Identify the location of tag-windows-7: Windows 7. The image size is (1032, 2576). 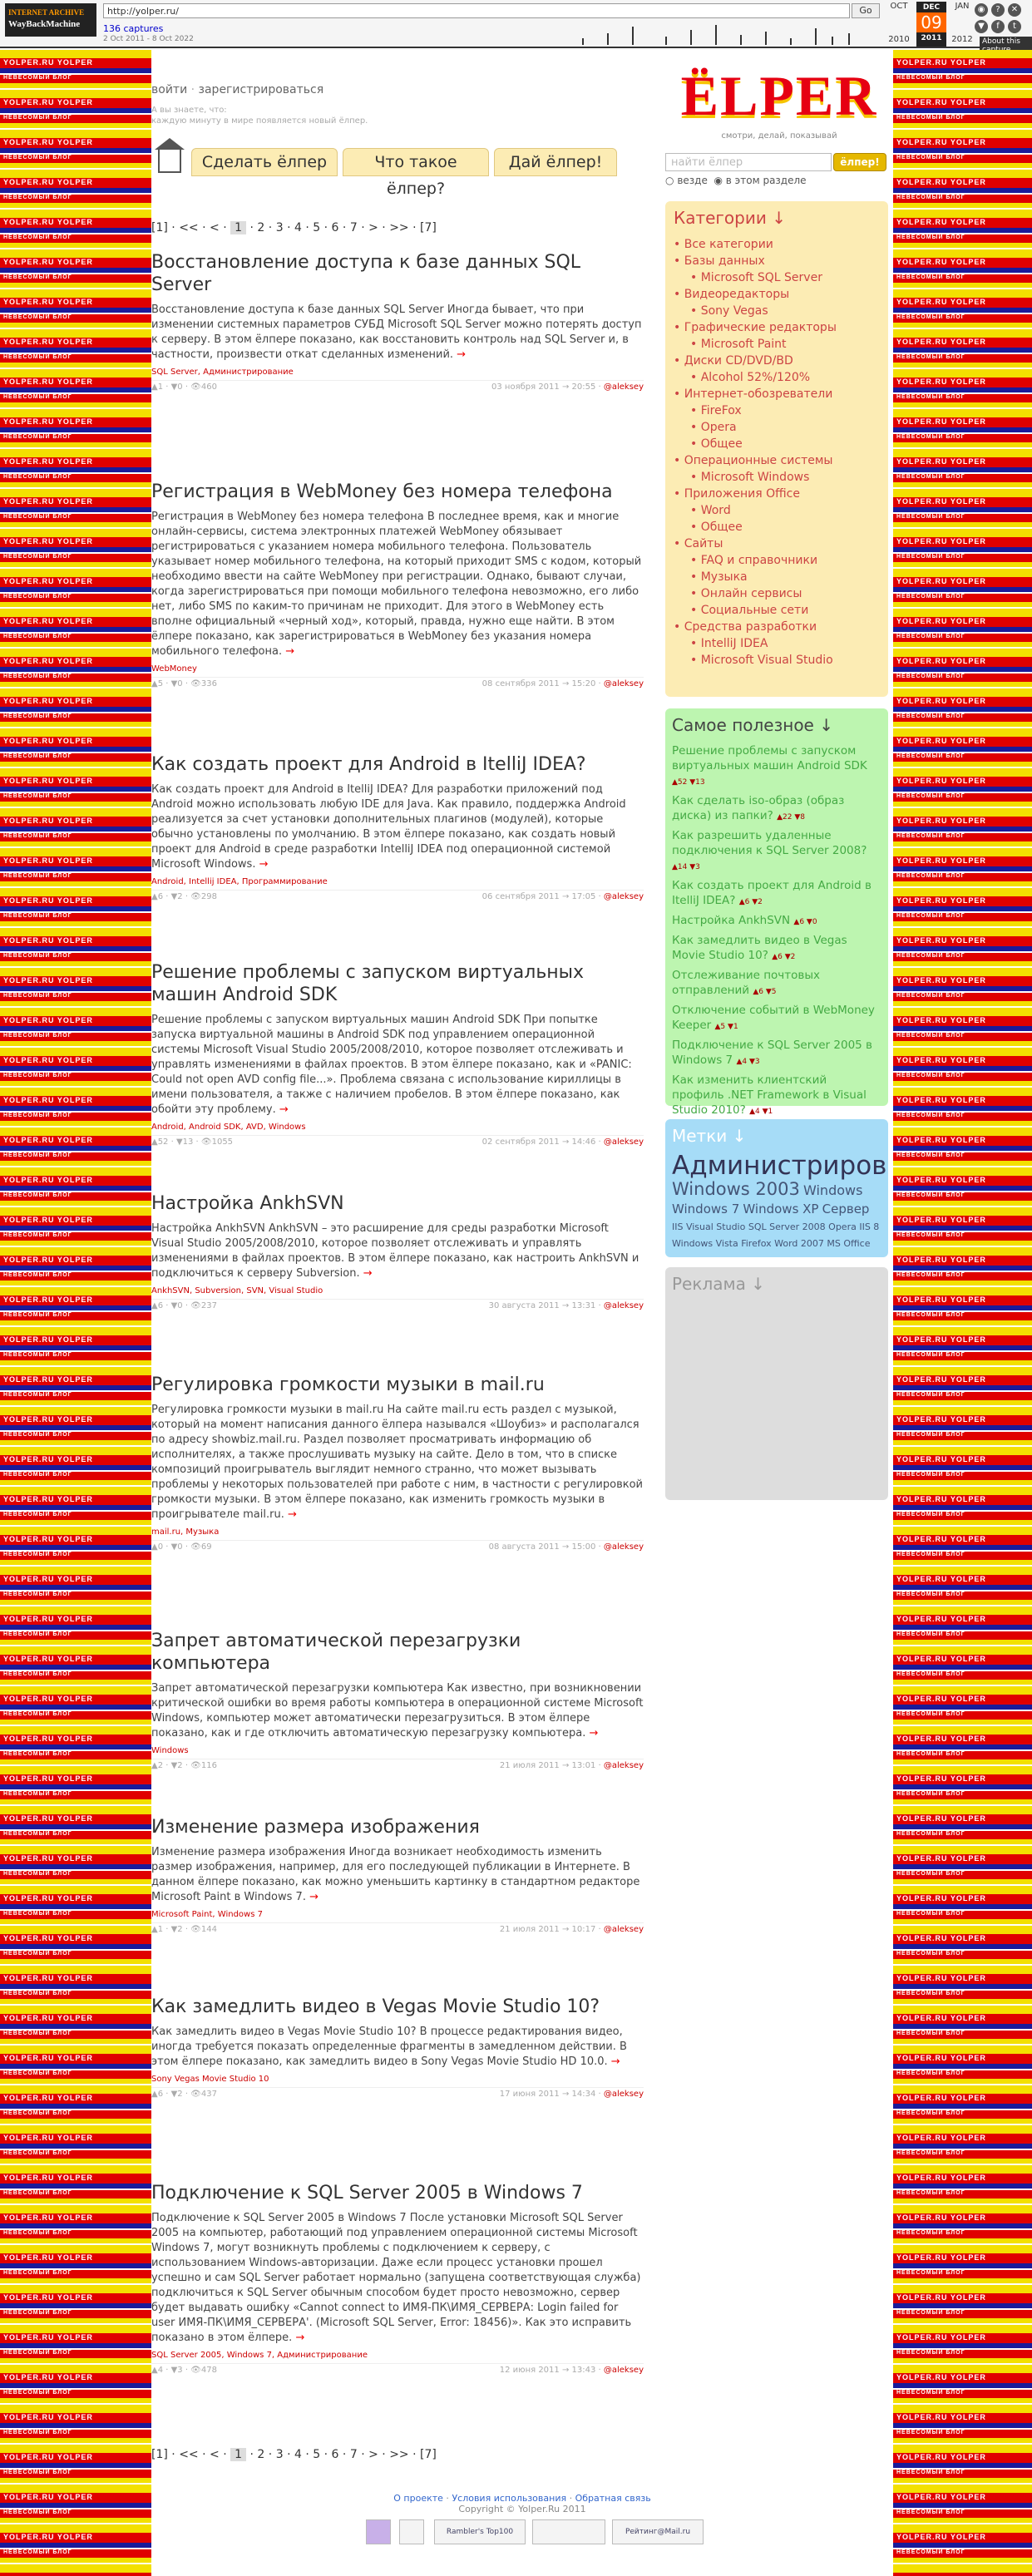
(705, 1209).